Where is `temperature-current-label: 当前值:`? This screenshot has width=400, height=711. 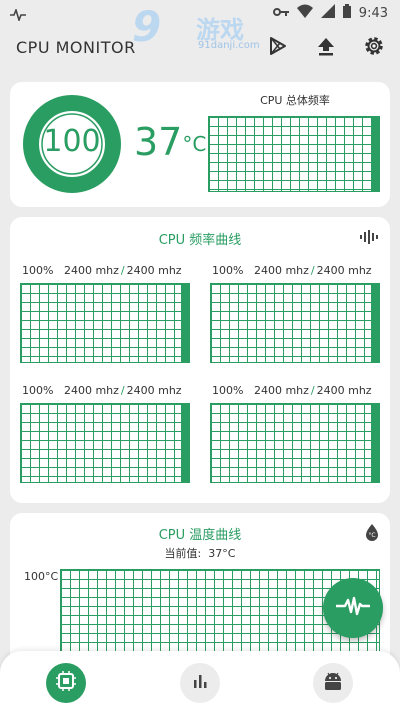 temperature-current-label: 当前值: is located at coordinates (183, 553).